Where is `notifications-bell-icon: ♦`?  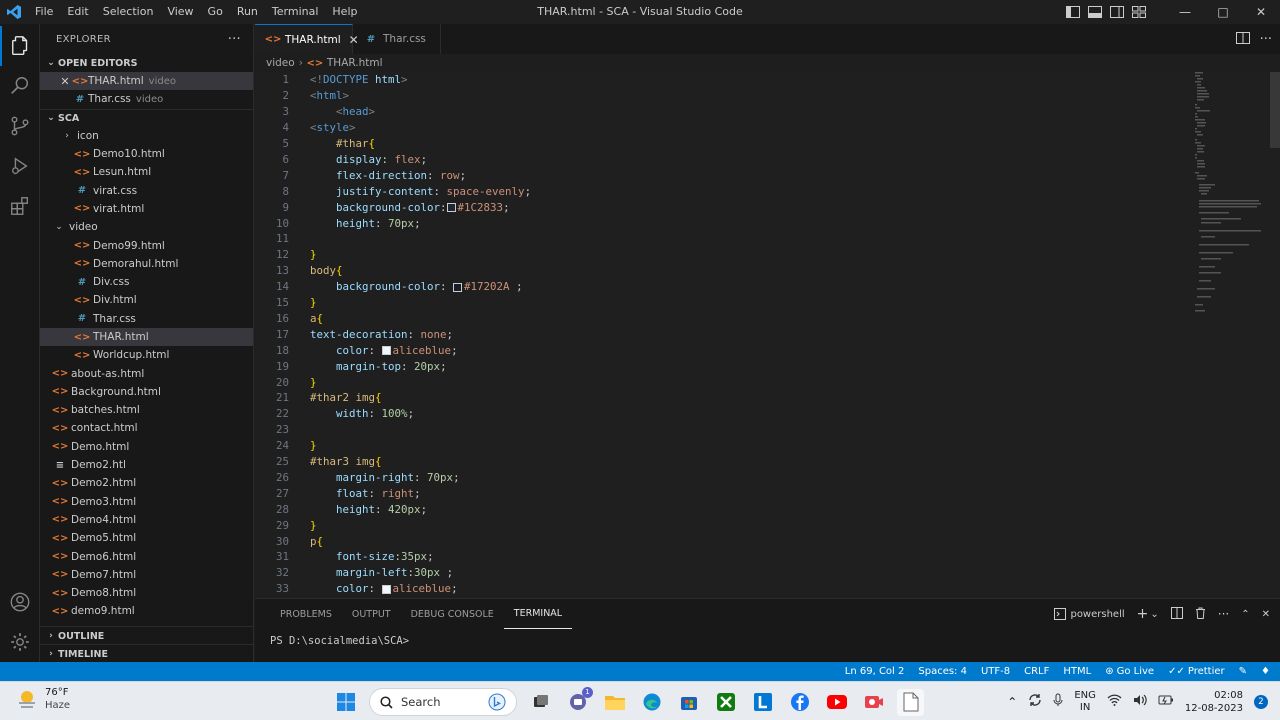 notifications-bell-icon: ♦ is located at coordinates (1265, 671).